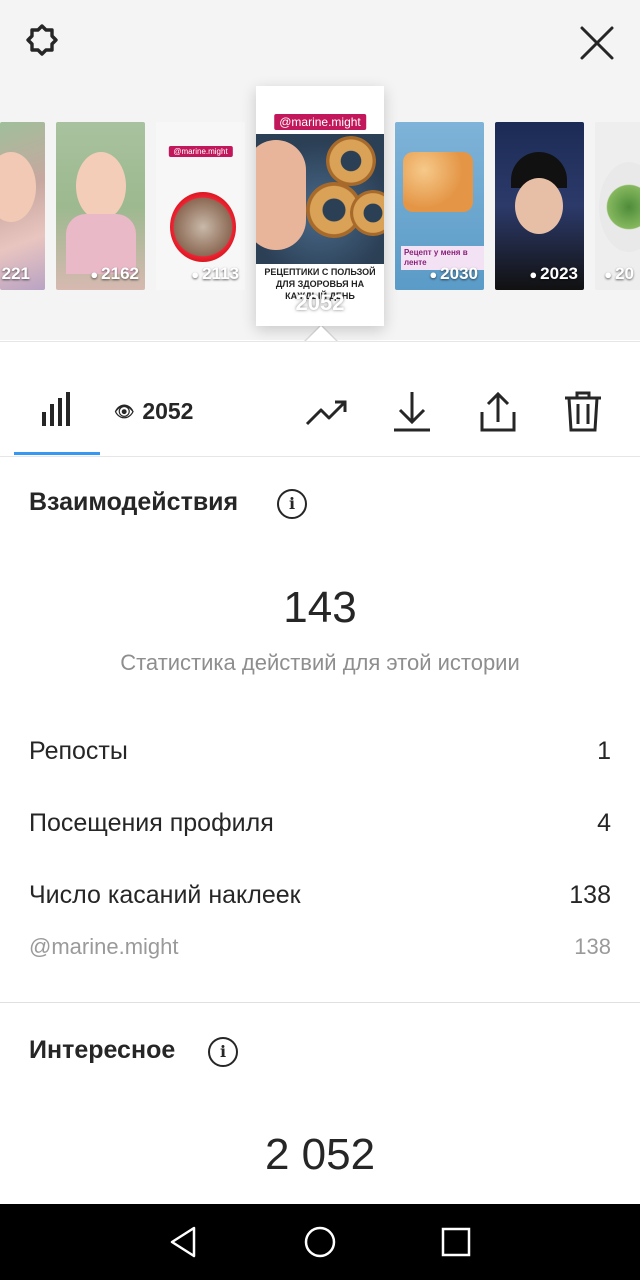 This screenshot has width=640, height=1280. Describe the element at coordinates (104, 946) in the screenshot. I see `mention-sticker-label: @marine.might` at that location.